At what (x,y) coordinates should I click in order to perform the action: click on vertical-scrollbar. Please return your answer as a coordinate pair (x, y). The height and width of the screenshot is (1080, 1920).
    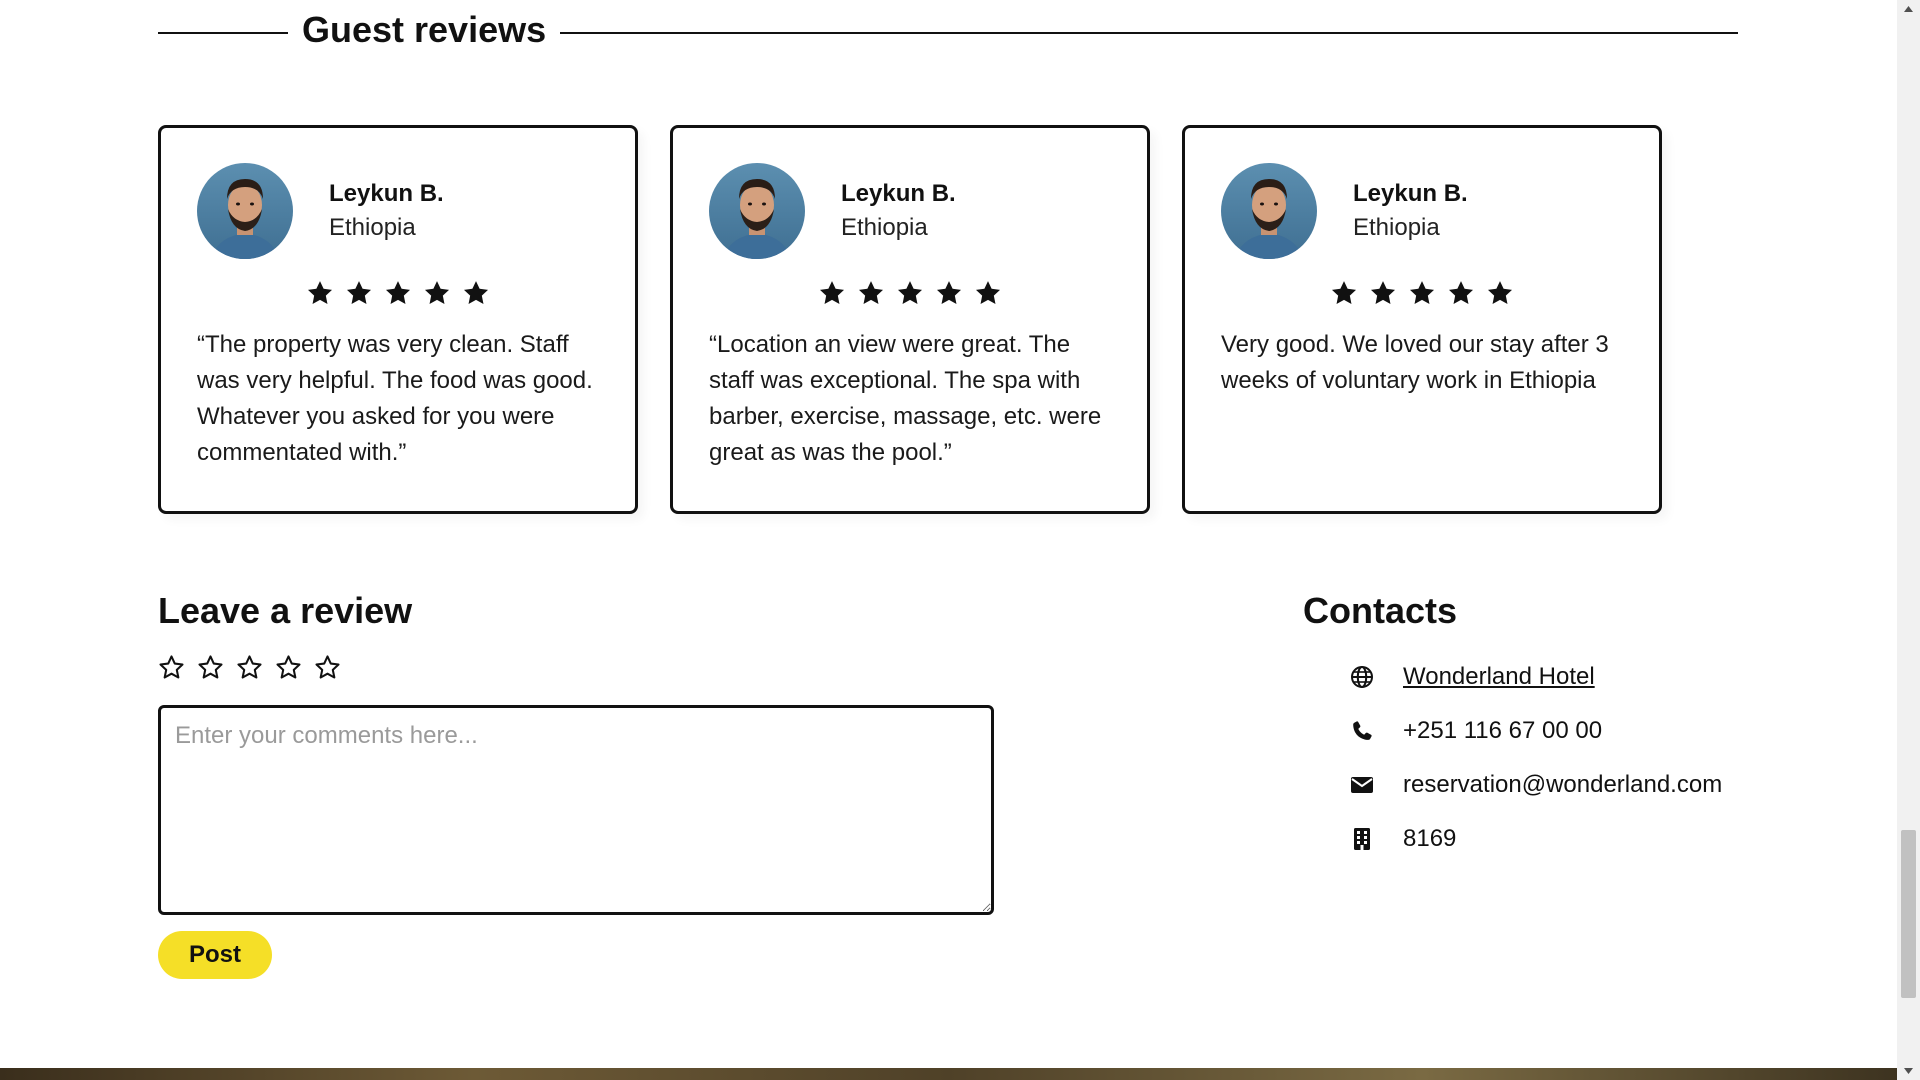
    Looking at the image, I should click on (1908, 540).